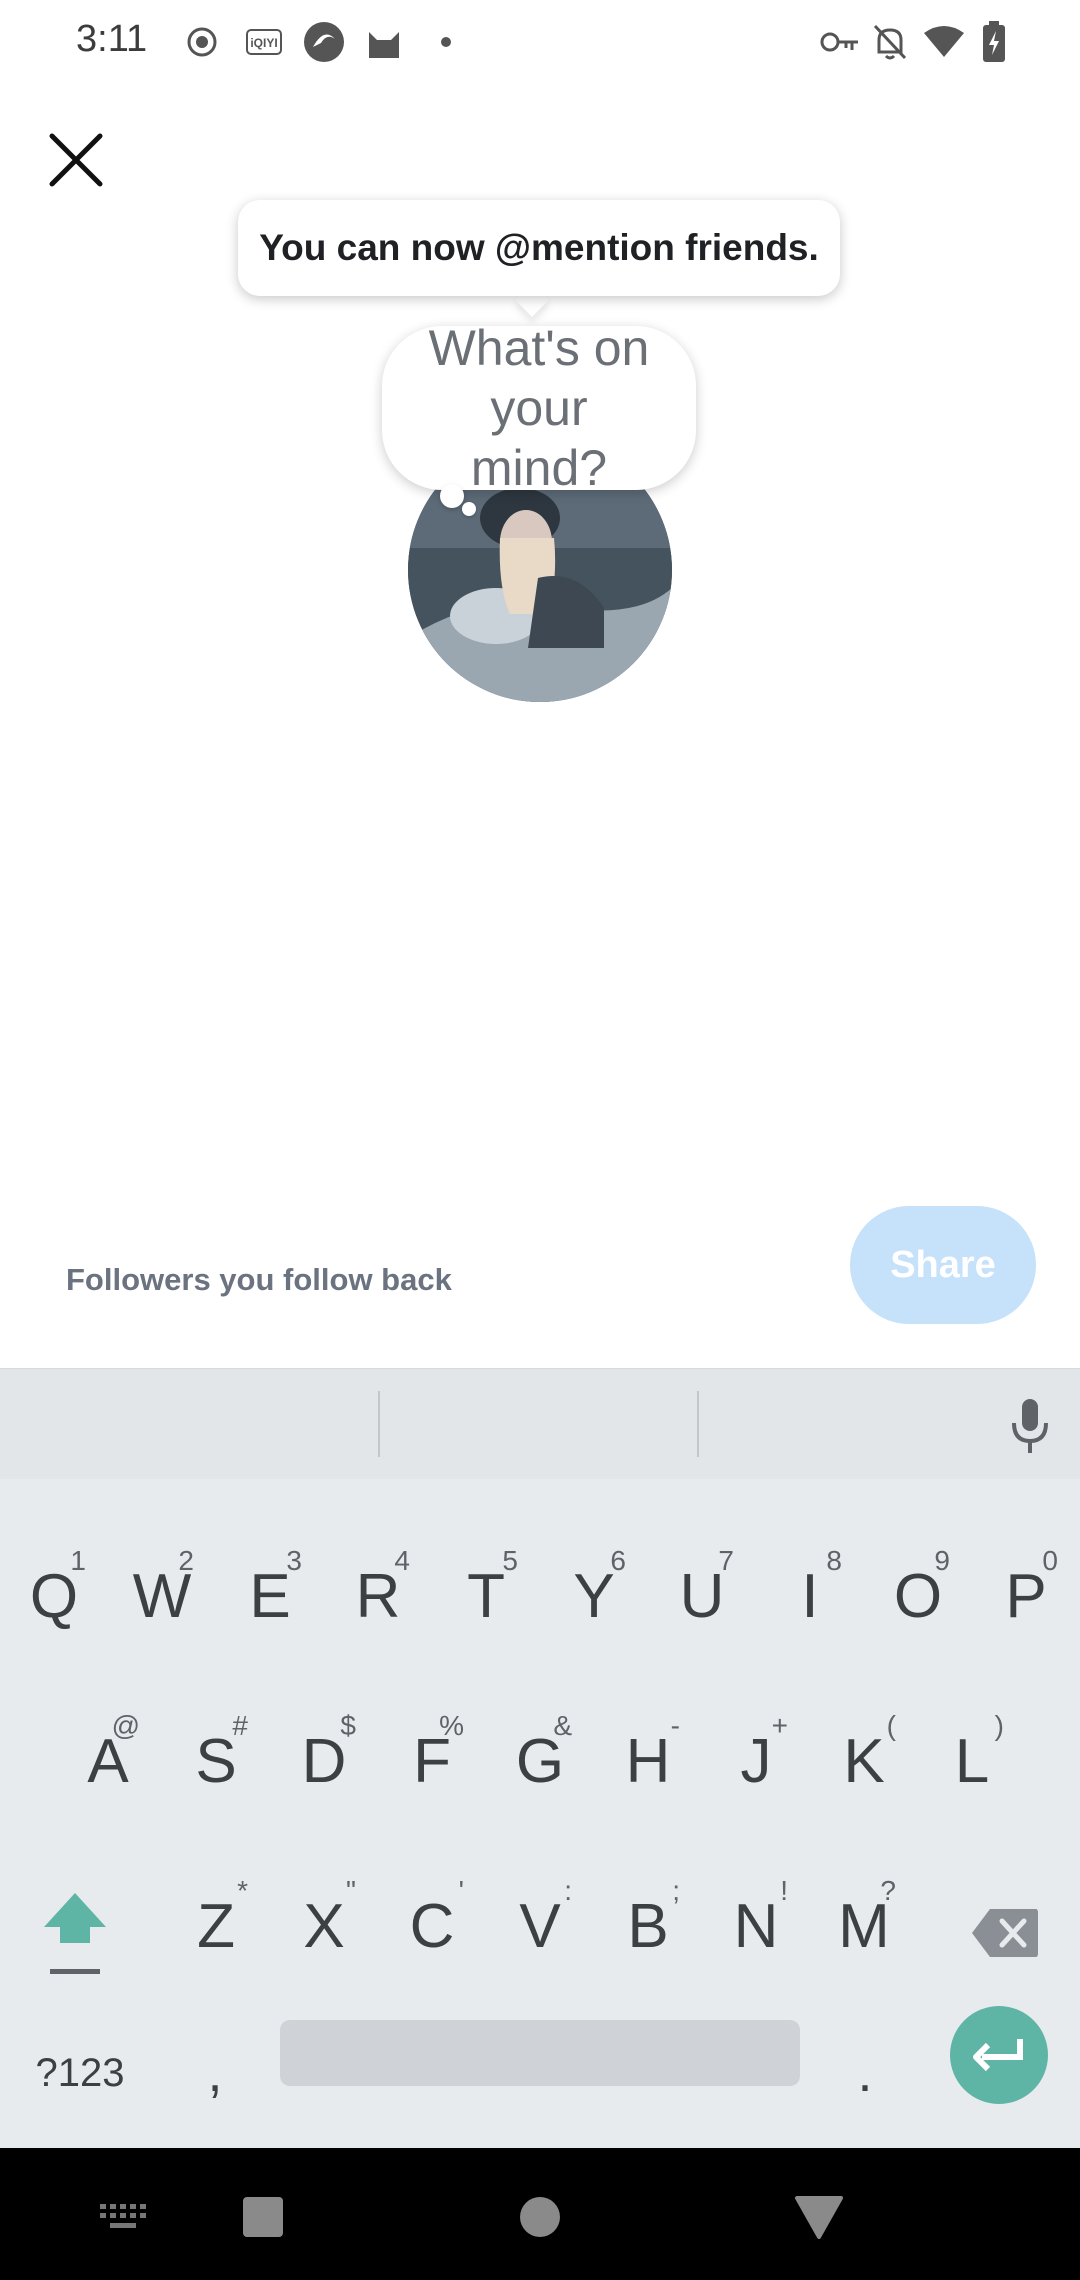 This screenshot has height=2280, width=1080. I want to click on key-hint: ', so click(461, 1890).